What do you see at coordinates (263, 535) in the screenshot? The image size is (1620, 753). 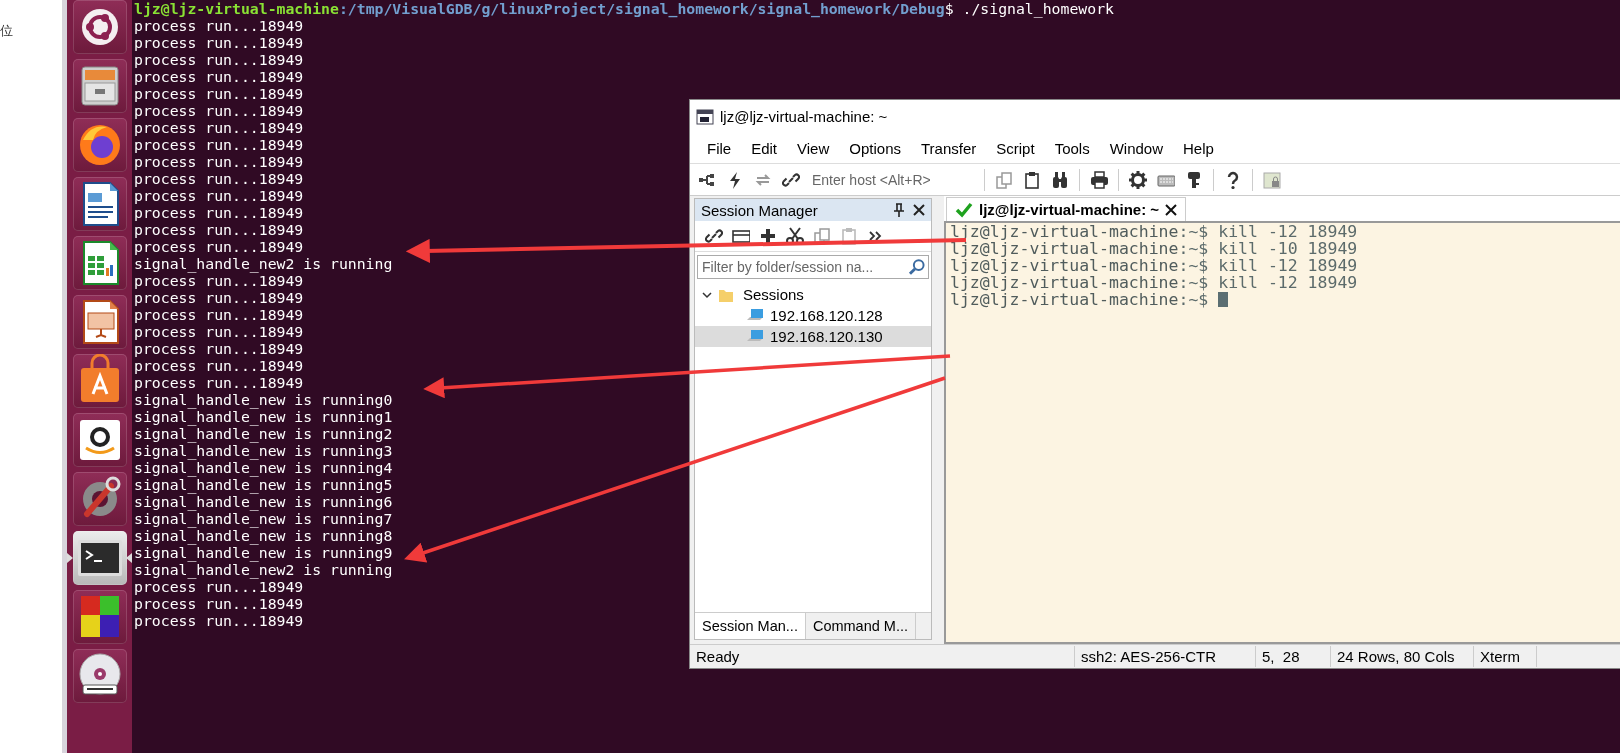 I see `output-line: signal_handle_new is running8` at bounding box center [263, 535].